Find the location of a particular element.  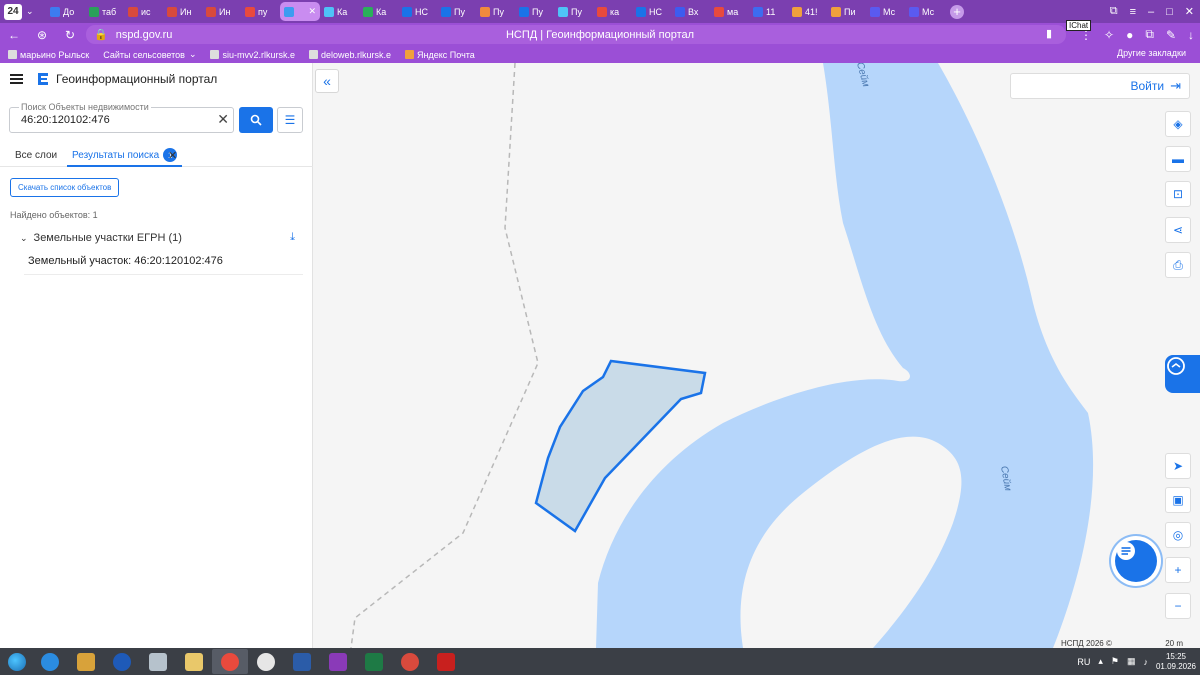

measure-button: ▬ is located at coordinates (1178, 159).